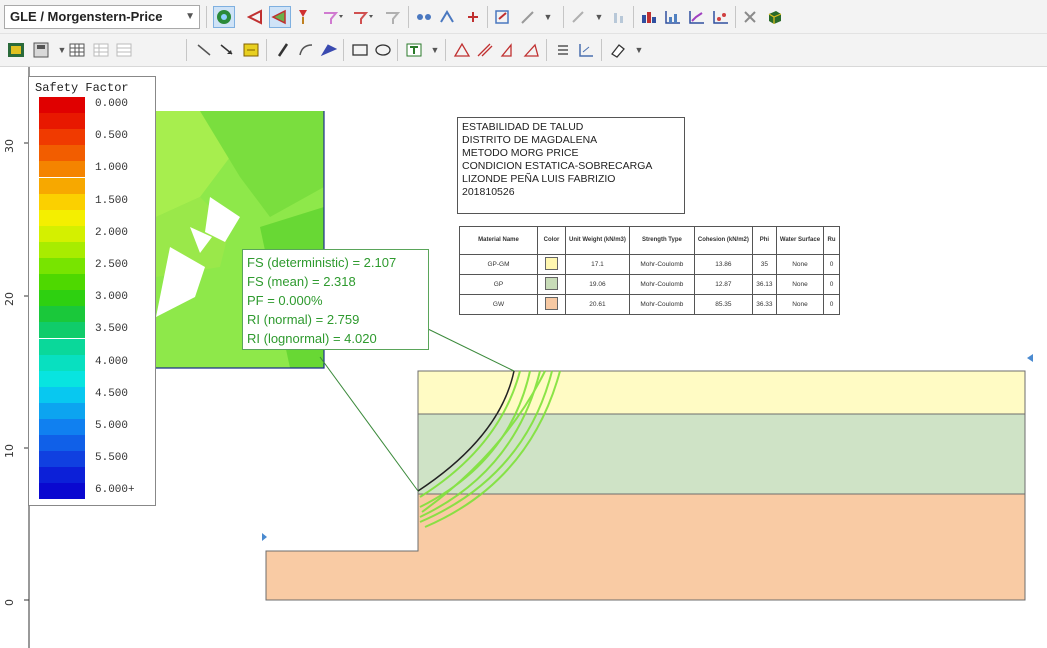  Describe the element at coordinates (721, 392) in the screenshot. I see `layer-gp-gm` at that location.